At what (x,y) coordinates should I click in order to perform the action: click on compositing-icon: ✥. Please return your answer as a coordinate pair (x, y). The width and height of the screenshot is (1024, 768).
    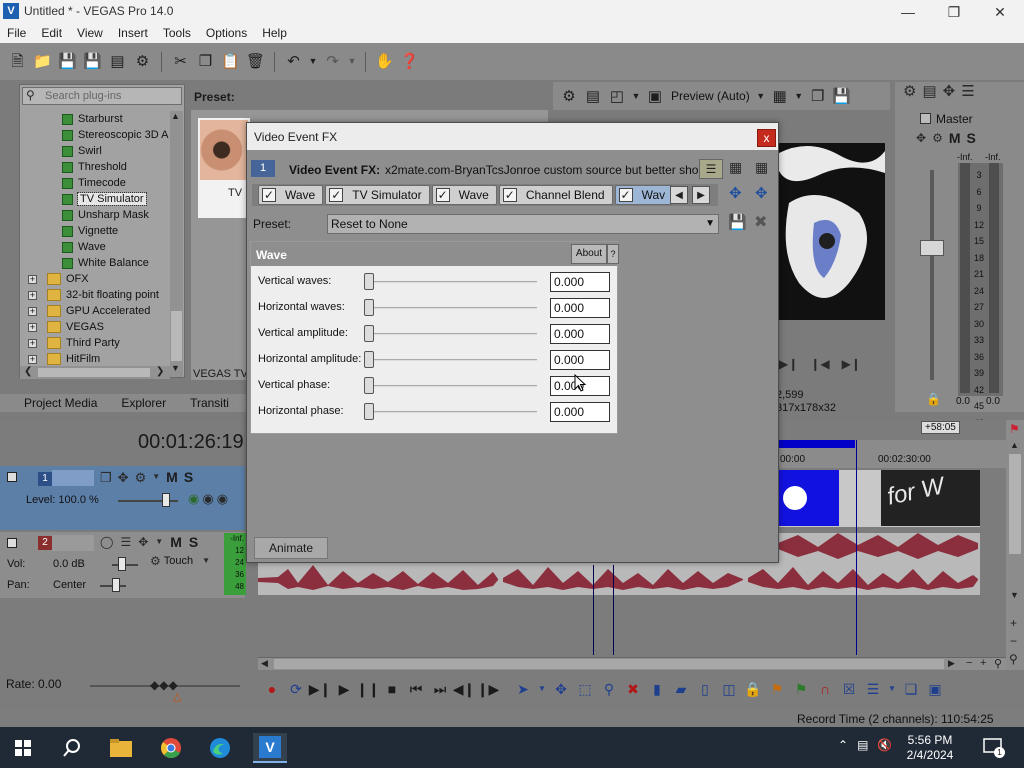
    Looking at the image, I should click on (123, 477).